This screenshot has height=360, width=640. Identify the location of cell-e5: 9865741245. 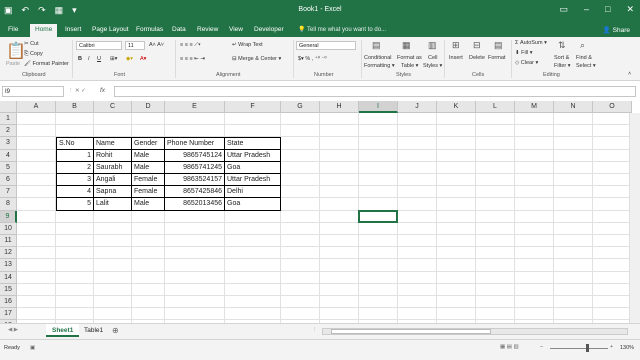
(195, 167).